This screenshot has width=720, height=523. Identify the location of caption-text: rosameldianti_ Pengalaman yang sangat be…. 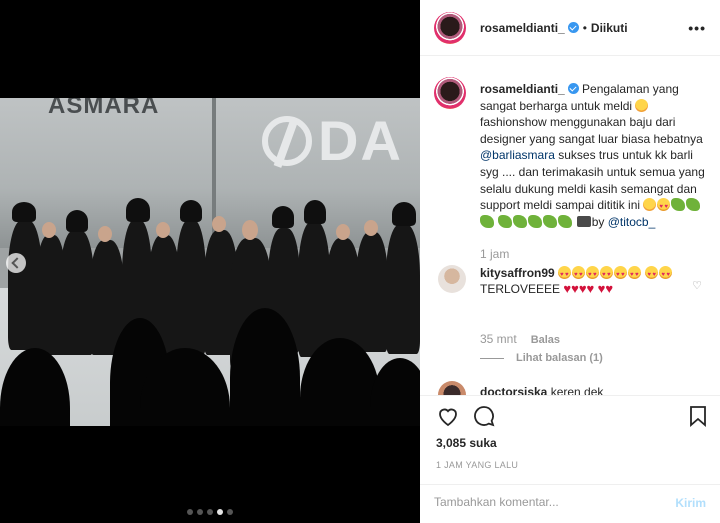
(596, 155).